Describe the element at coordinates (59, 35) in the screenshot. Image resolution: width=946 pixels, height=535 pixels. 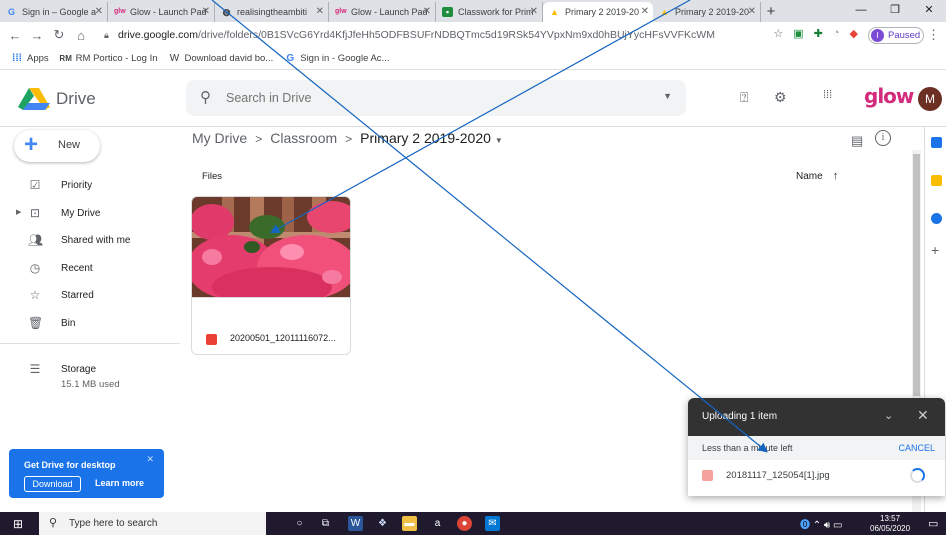
I see `reload-icon: ↻` at that location.